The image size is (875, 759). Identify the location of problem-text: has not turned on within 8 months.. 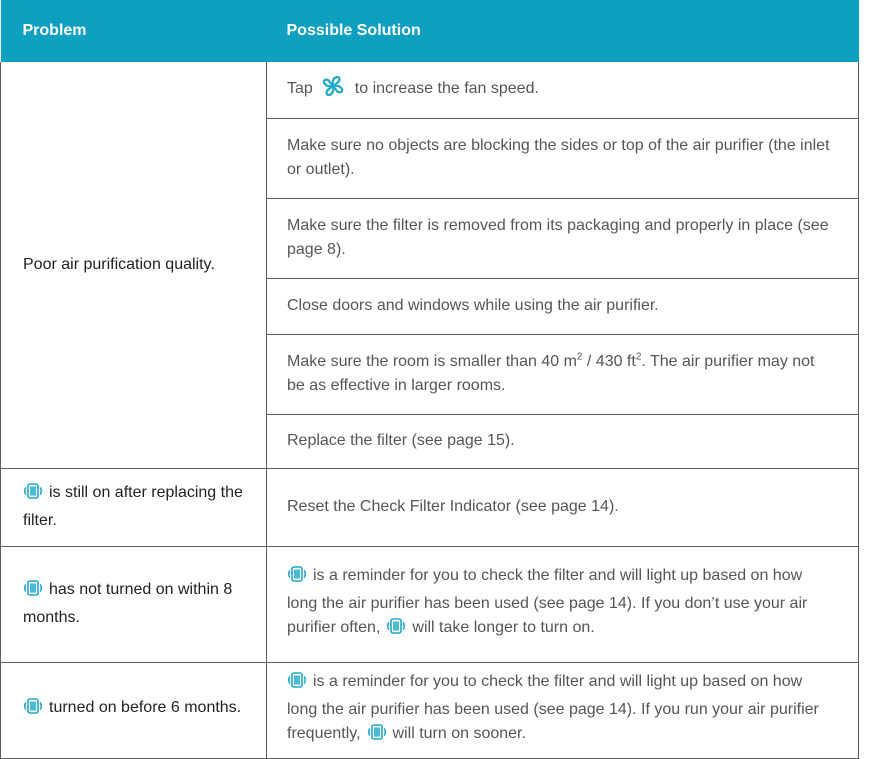
(128, 603).